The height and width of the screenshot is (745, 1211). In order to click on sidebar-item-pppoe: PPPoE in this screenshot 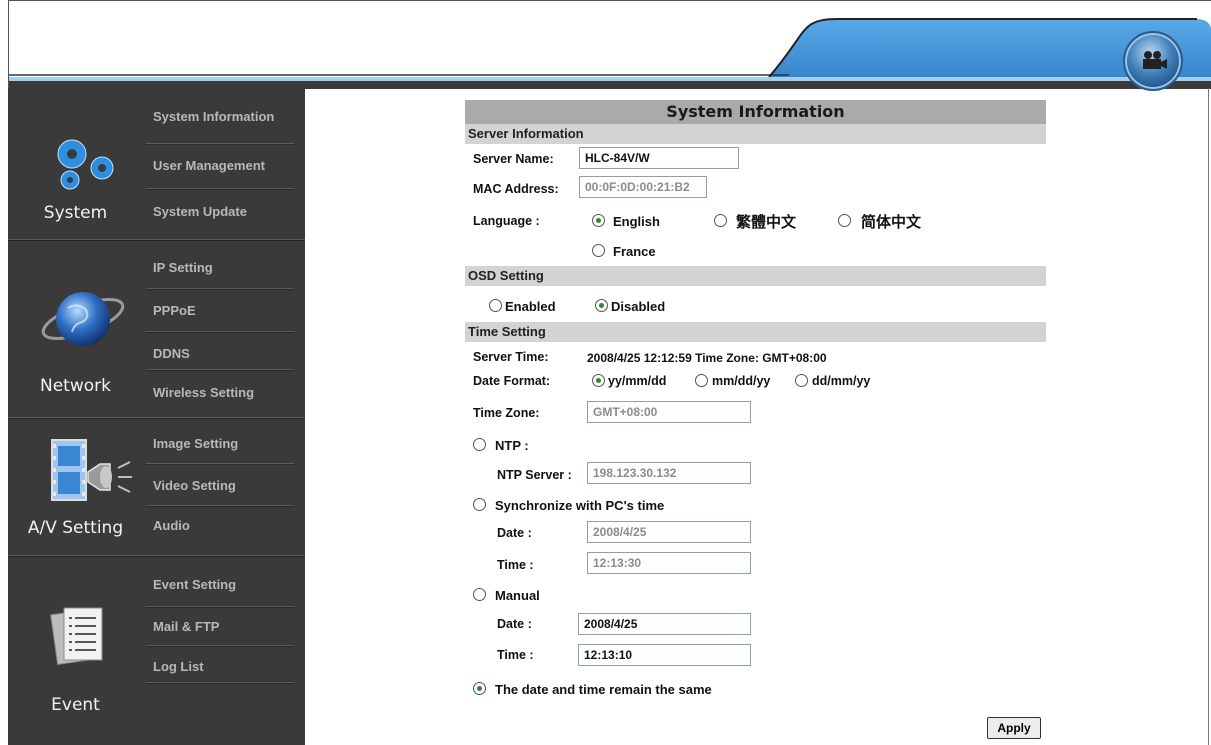, I will do `click(227, 310)`.